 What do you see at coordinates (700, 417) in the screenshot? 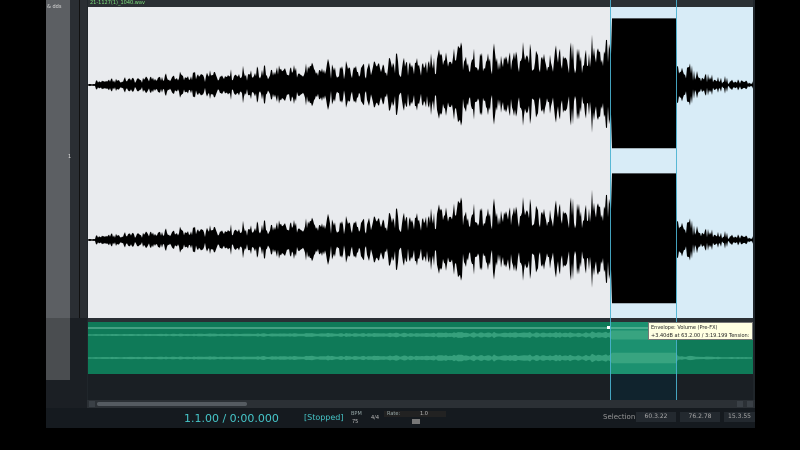
I see `selection-end-field: 76.2.78` at bounding box center [700, 417].